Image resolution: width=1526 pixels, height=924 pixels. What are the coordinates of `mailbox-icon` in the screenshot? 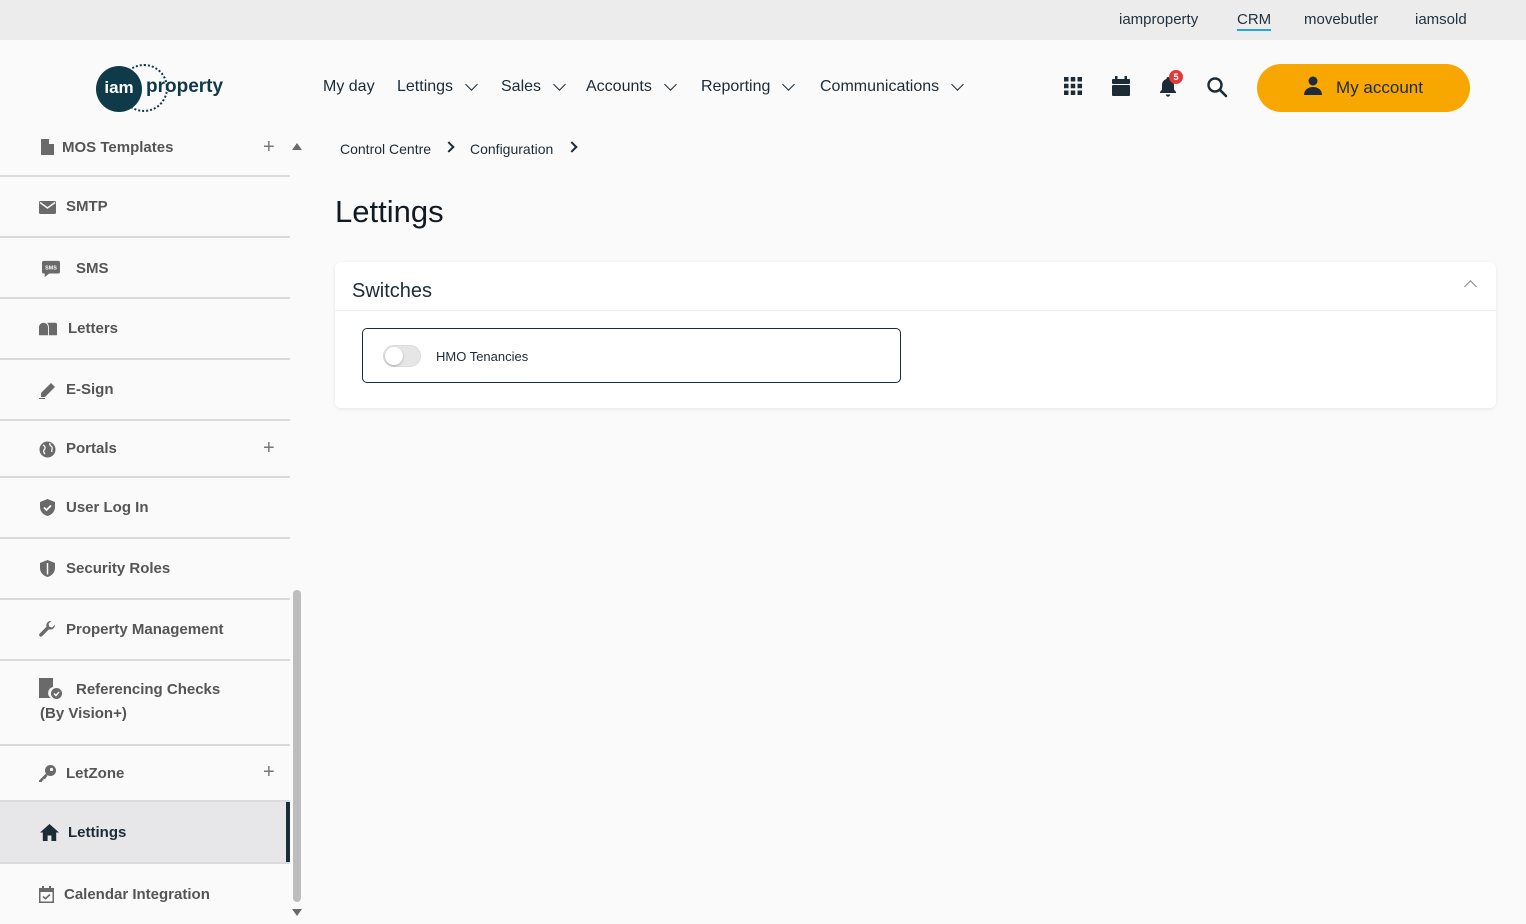 It's located at (48, 329).